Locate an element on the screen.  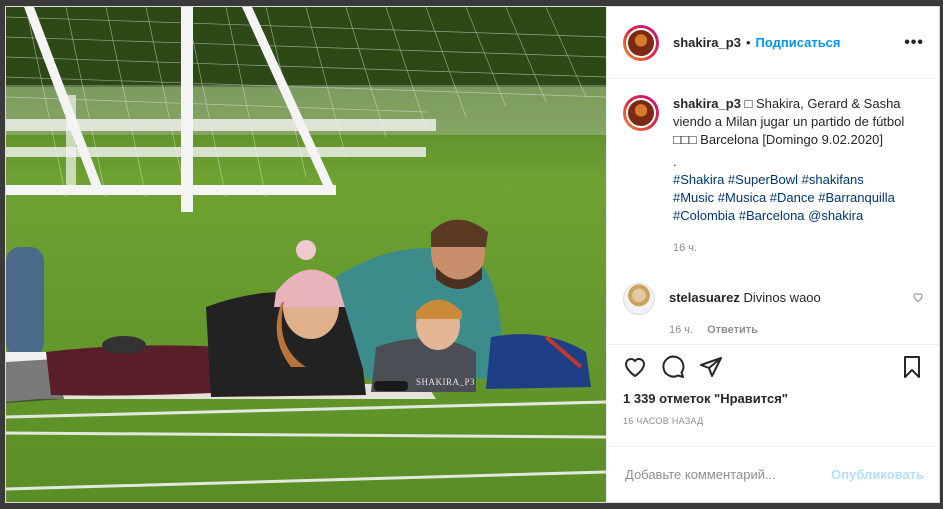
comment-icon is located at coordinates (673, 369).